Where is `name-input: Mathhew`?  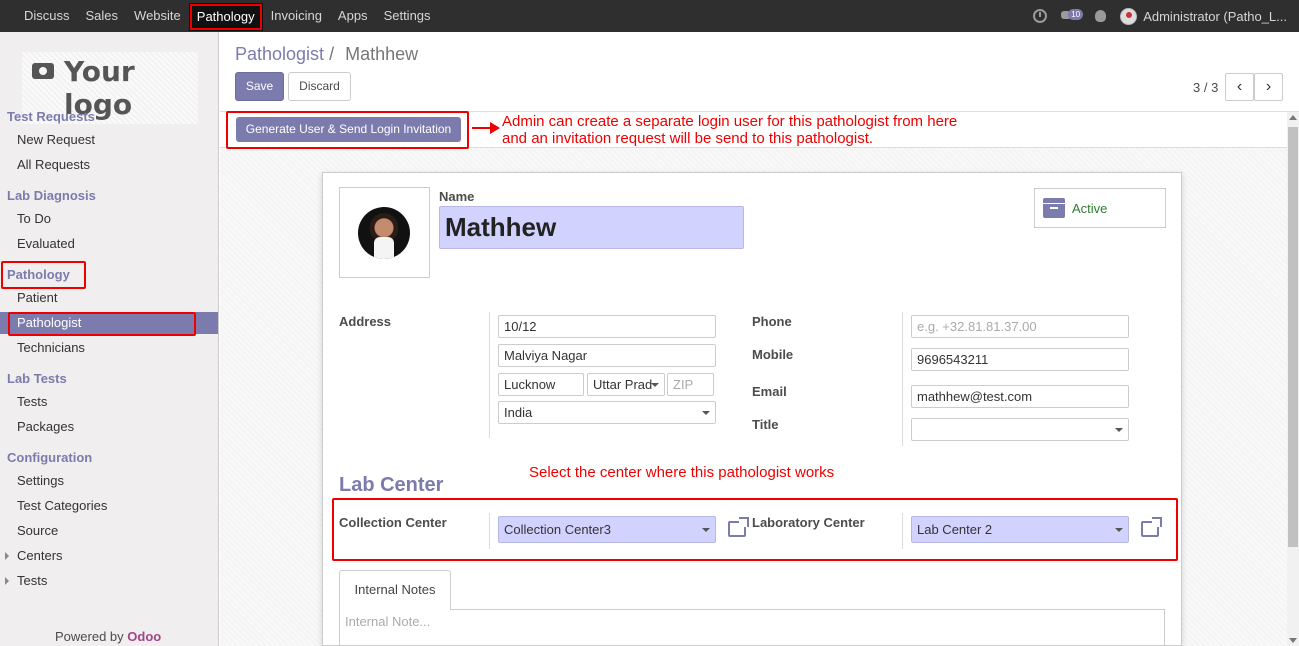
name-input: Mathhew is located at coordinates (591, 227).